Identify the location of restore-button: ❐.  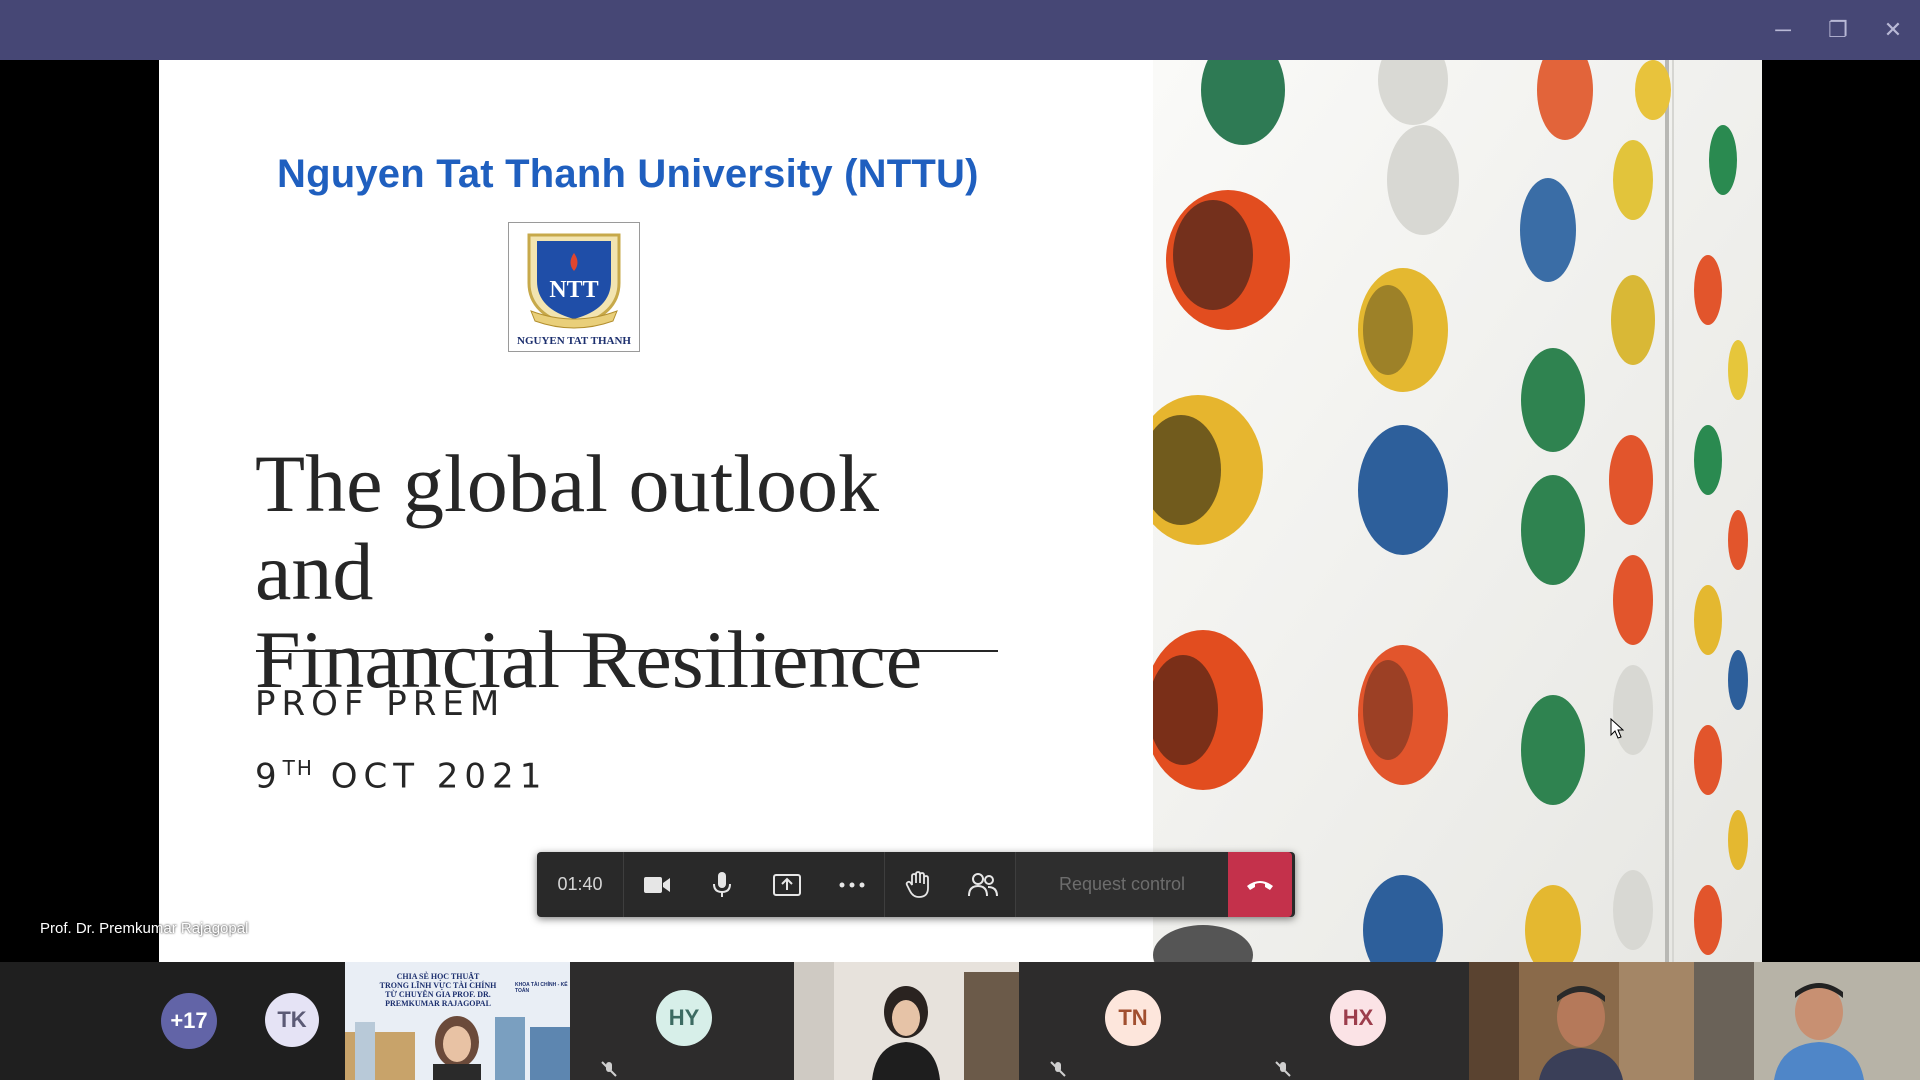
(1838, 30).